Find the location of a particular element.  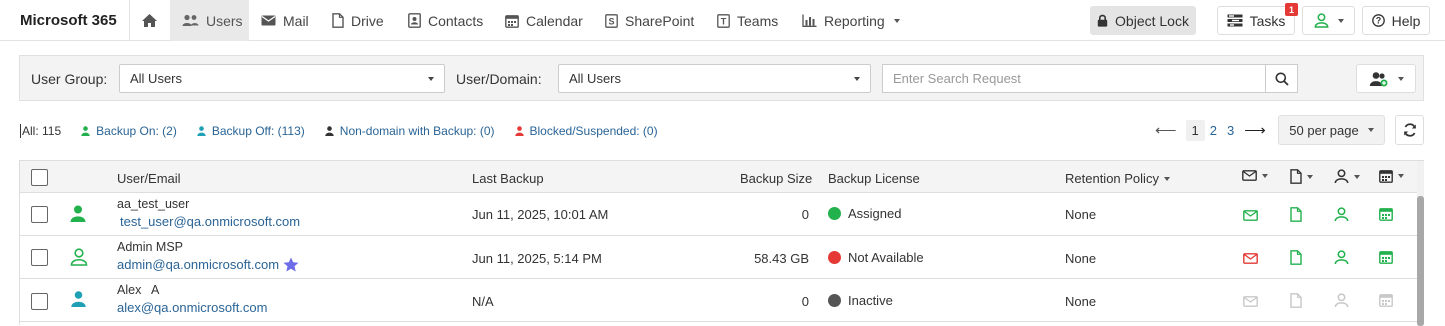

refresh-icon is located at coordinates (1409, 130).